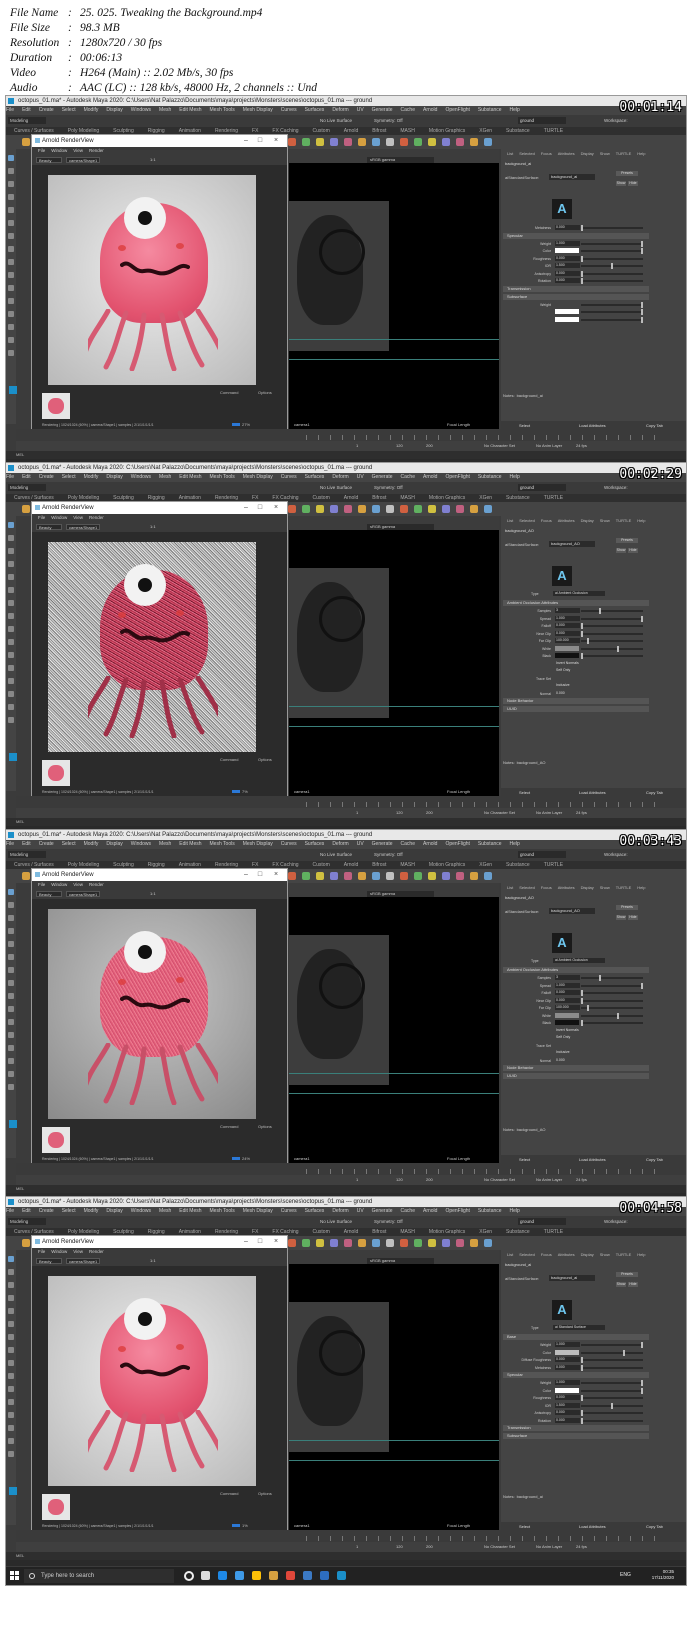 This screenshot has width=692, height=1652. I want to click on menu-item: Mesh Tools, so click(222, 844).